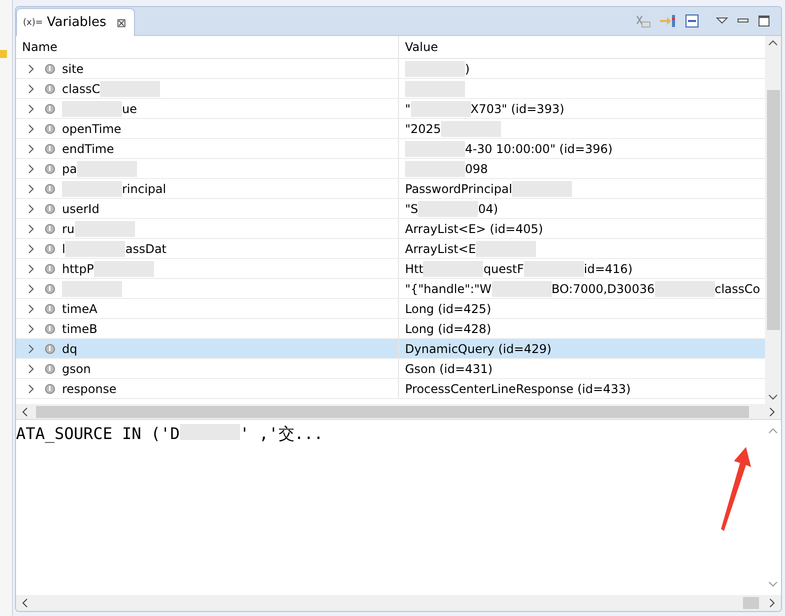 This screenshot has height=616, width=785. What do you see at coordinates (488, 209) in the screenshot?
I see `variable-value: 04)` at bounding box center [488, 209].